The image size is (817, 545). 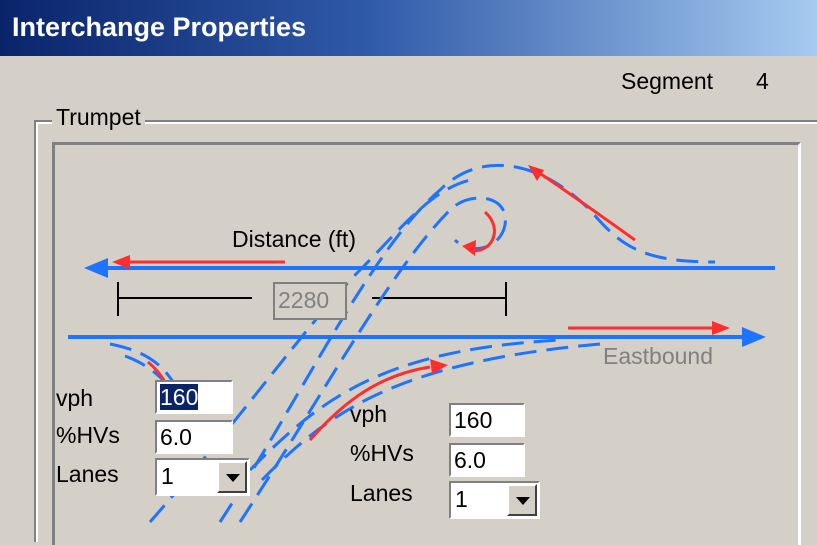 I want to click on right-vph-input: 160, so click(x=487, y=420).